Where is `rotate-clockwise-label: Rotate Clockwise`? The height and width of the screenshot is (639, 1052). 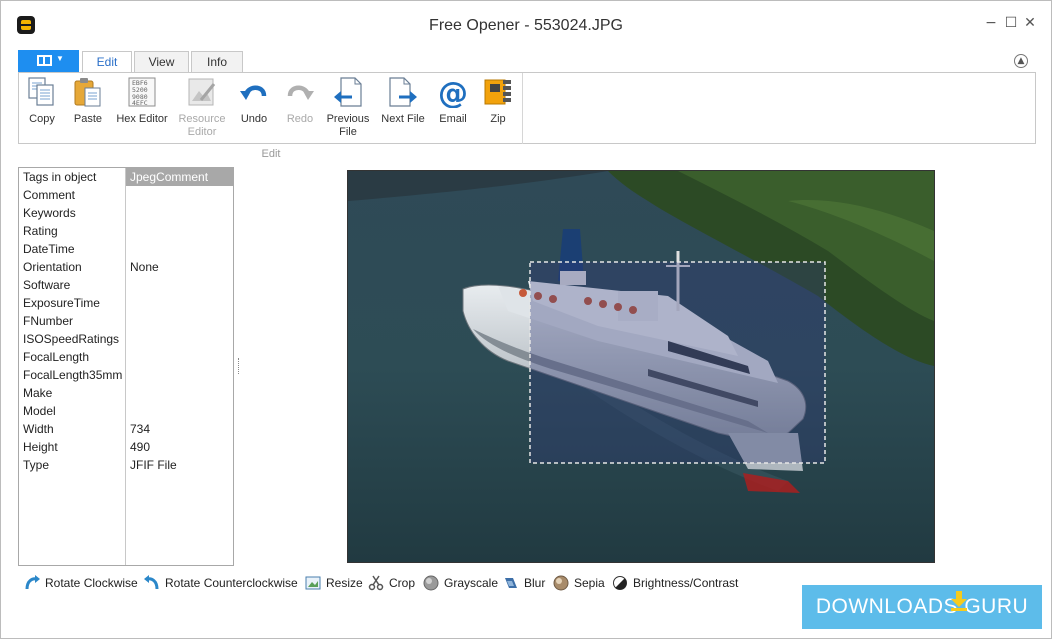
rotate-clockwise-label: Rotate Clockwise is located at coordinates (91, 583).